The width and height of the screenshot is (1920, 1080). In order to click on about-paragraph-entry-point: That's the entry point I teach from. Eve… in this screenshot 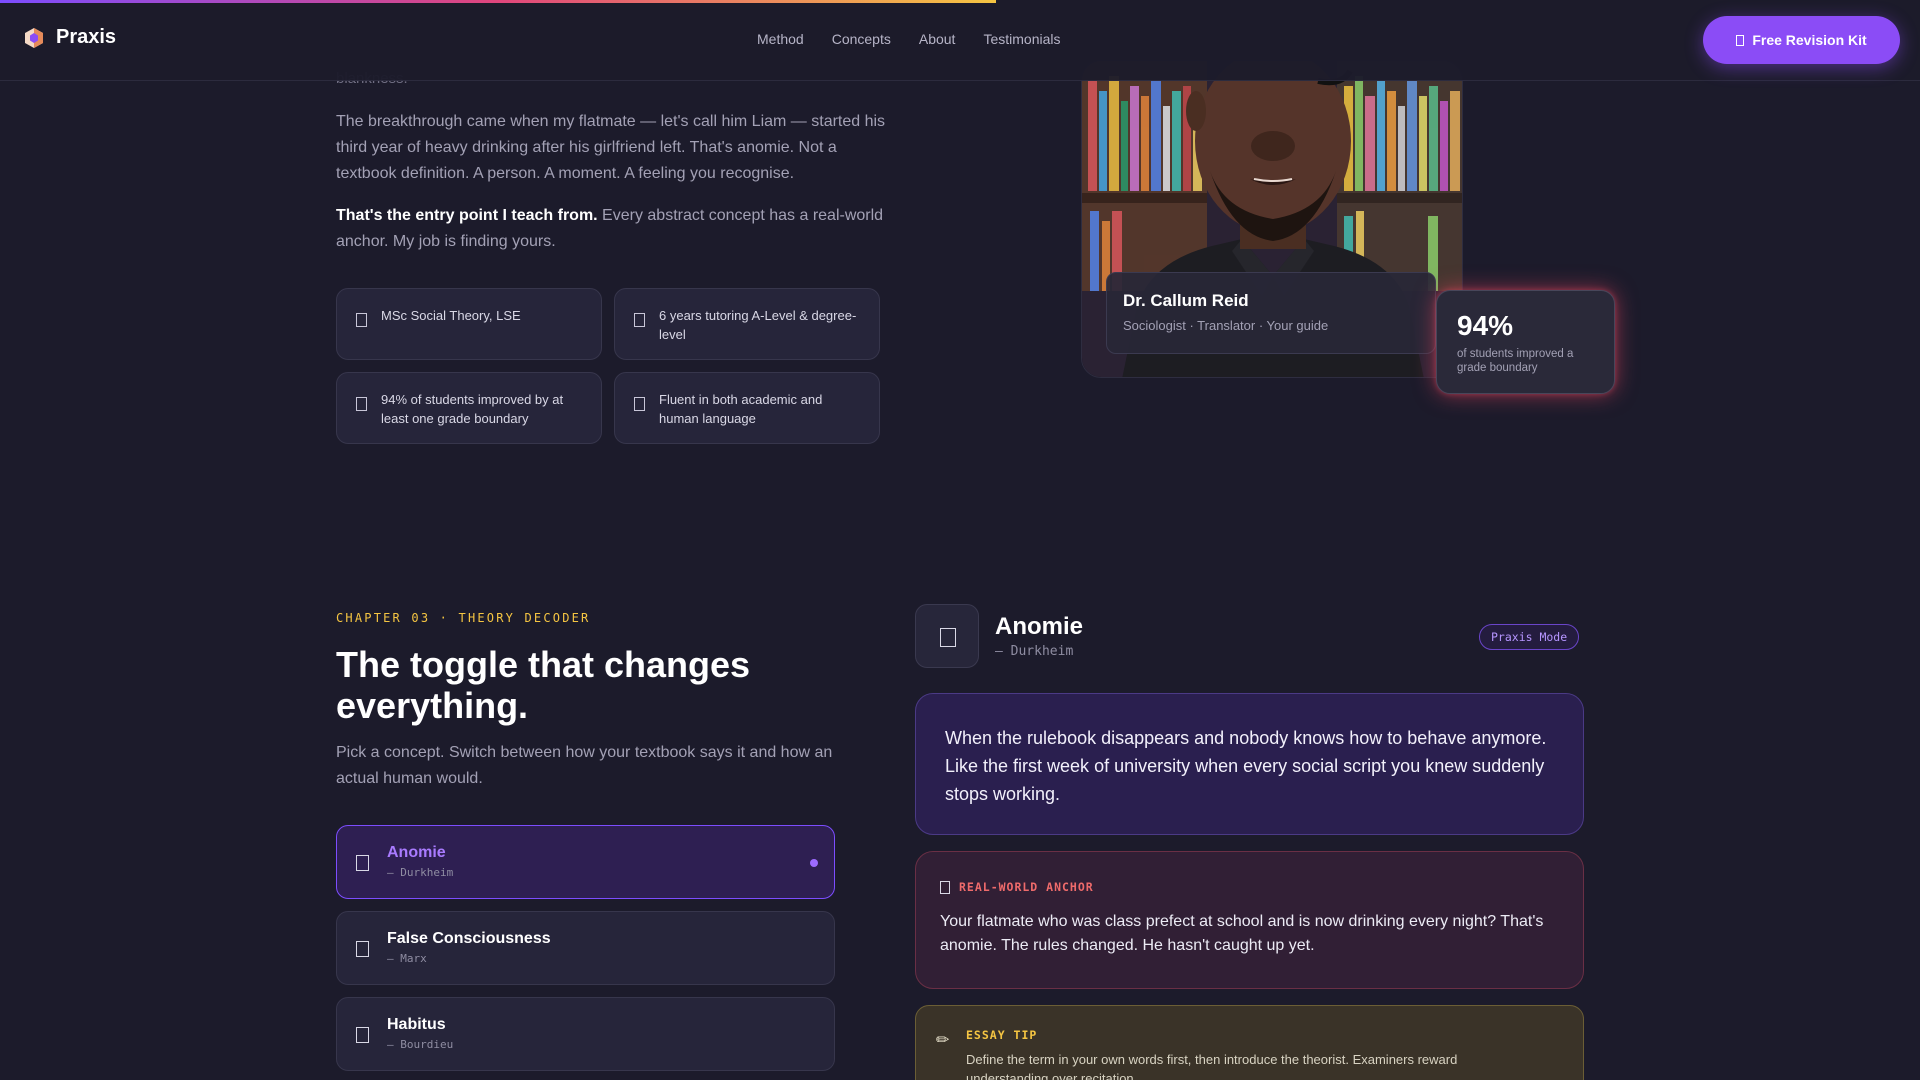, I will do `click(611, 229)`.